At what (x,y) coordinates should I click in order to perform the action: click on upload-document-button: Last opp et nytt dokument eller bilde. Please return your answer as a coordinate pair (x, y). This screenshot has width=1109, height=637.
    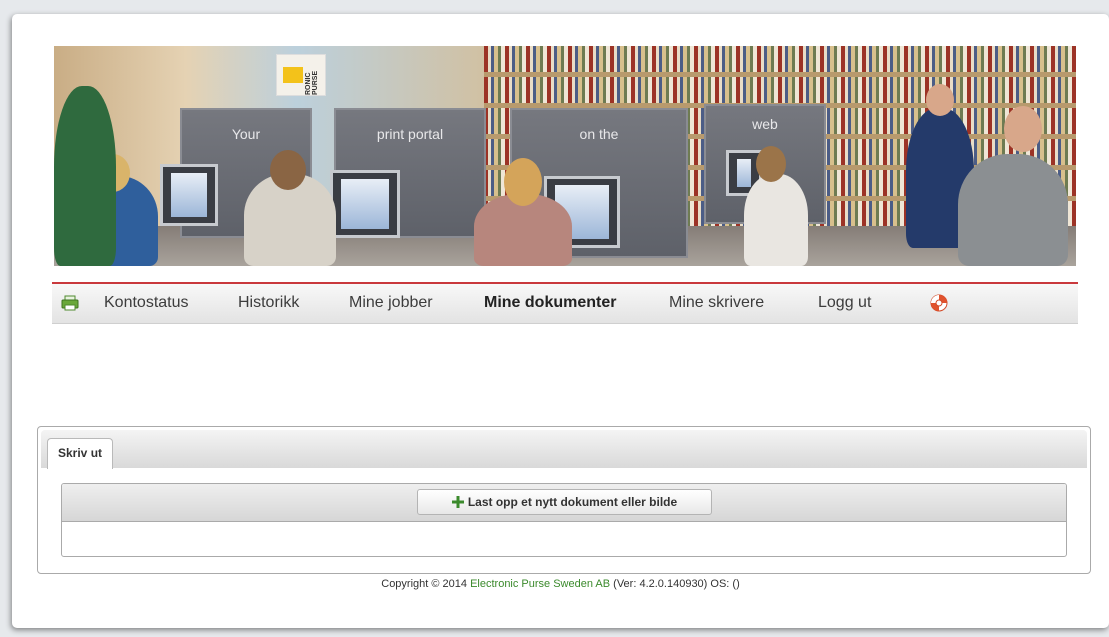
    Looking at the image, I should click on (564, 502).